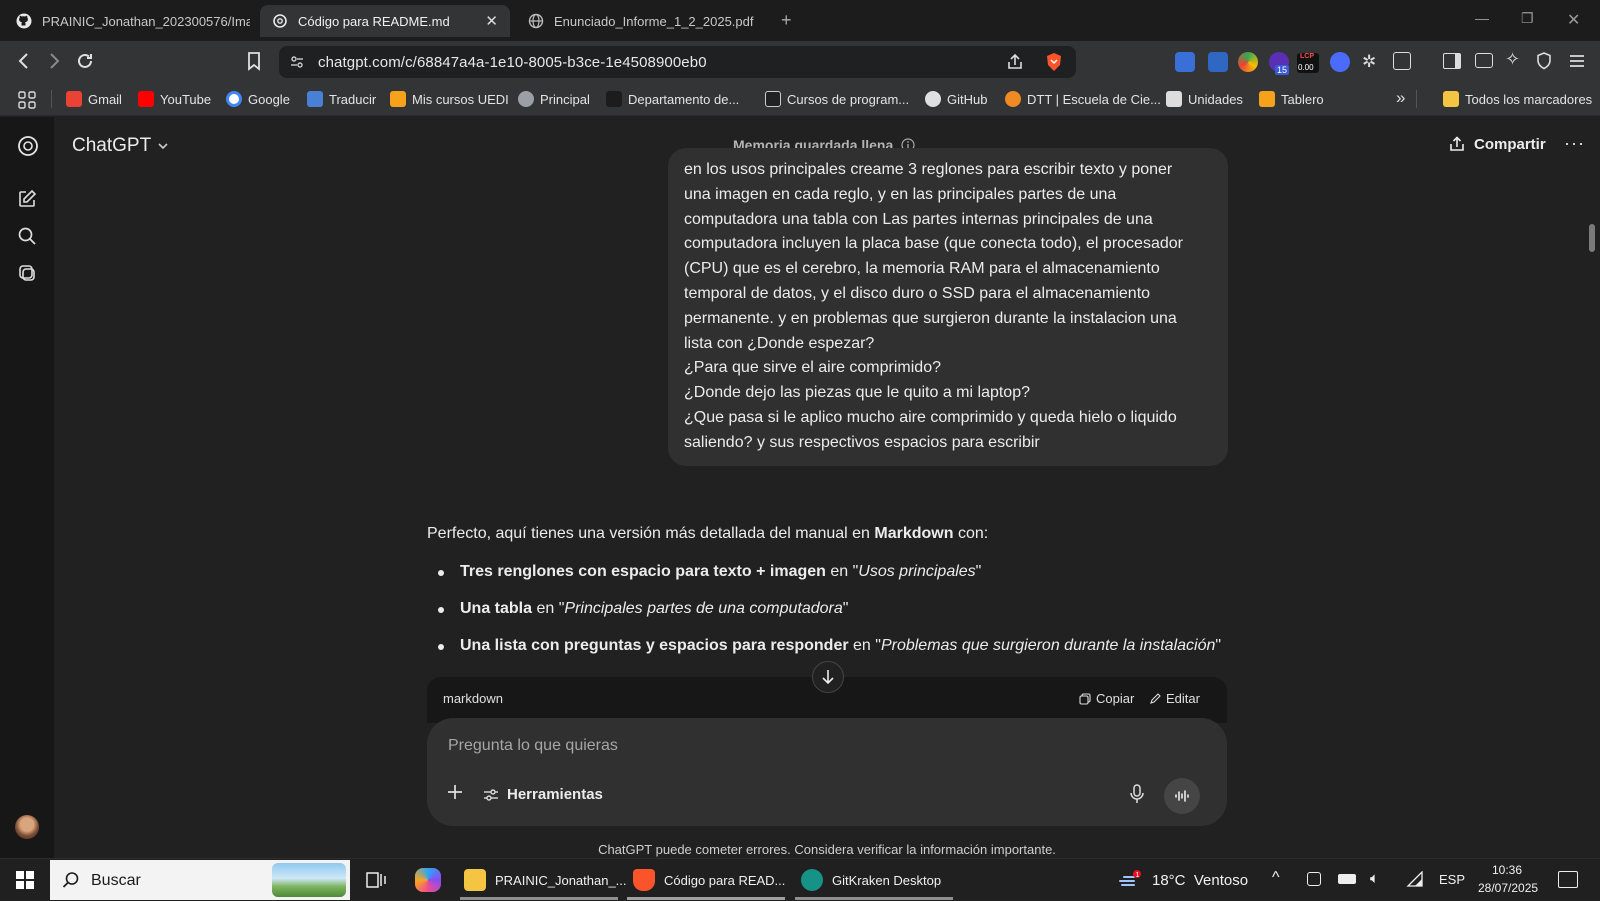 The height and width of the screenshot is (901, 1600). I want to click on tools-button: Herramientas, so click(543, 794).